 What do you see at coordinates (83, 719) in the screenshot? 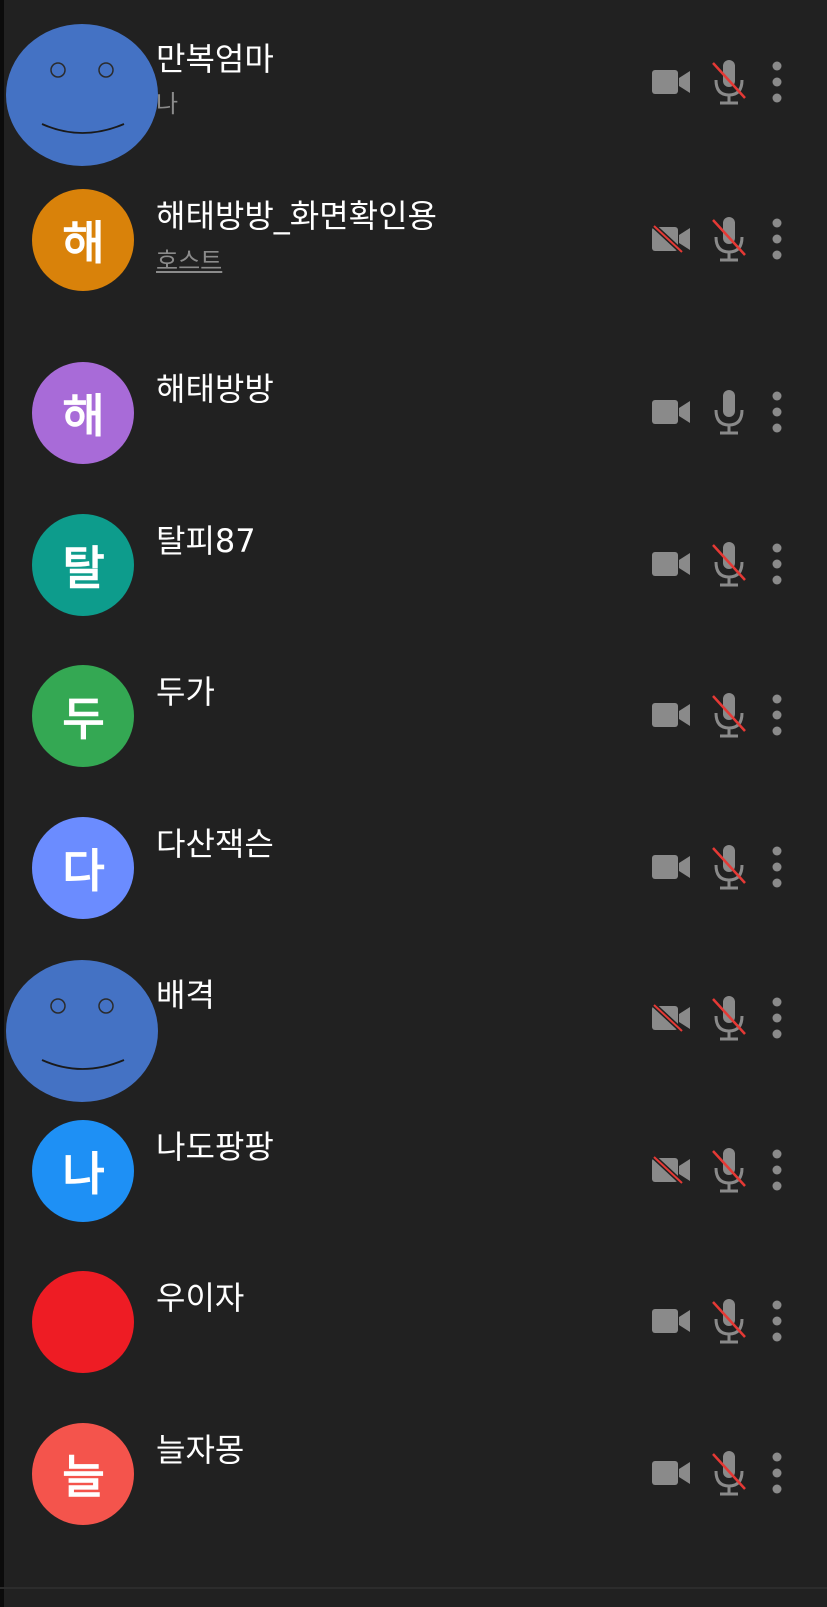
I see `avatar-initial: 두` at bounding box center [83, 719].